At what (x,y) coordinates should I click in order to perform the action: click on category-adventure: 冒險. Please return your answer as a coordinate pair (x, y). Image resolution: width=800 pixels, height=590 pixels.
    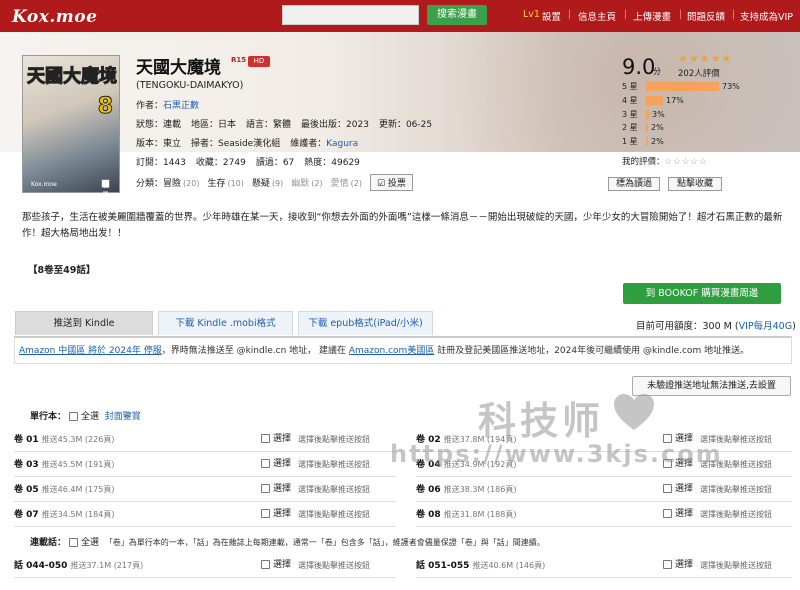
    Looking at the image, I should click on (172, 184).